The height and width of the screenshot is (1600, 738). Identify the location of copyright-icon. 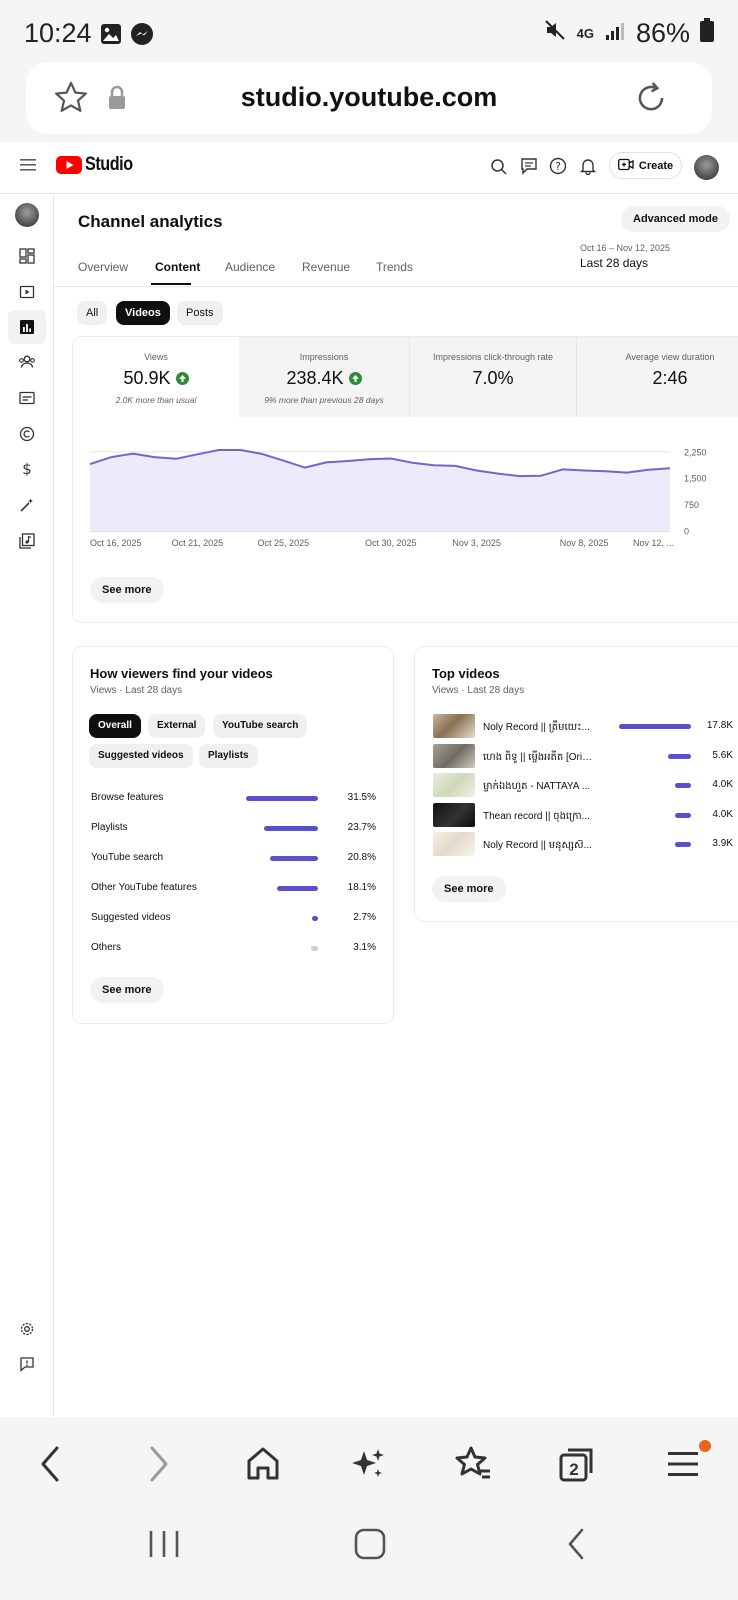
(27, 434).